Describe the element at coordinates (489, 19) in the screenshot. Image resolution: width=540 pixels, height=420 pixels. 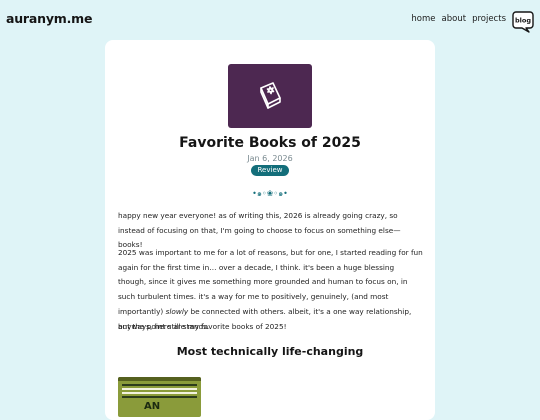
I see `nav-link-projects: projects` at that location.